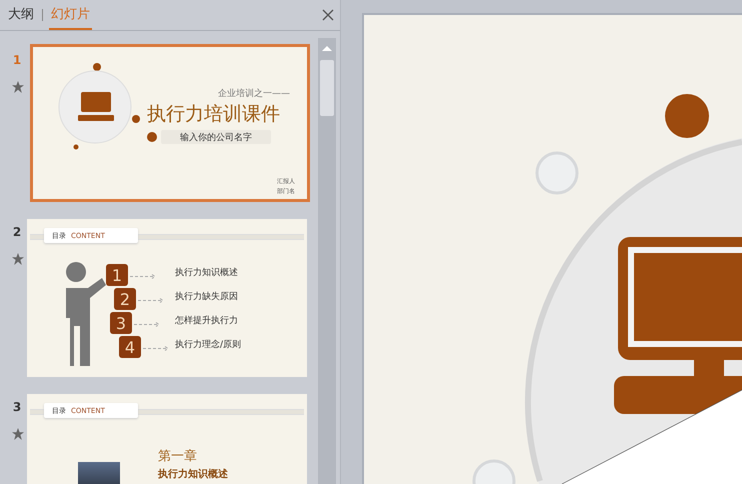  I want to click on number-block: 3, so click(121, 323).